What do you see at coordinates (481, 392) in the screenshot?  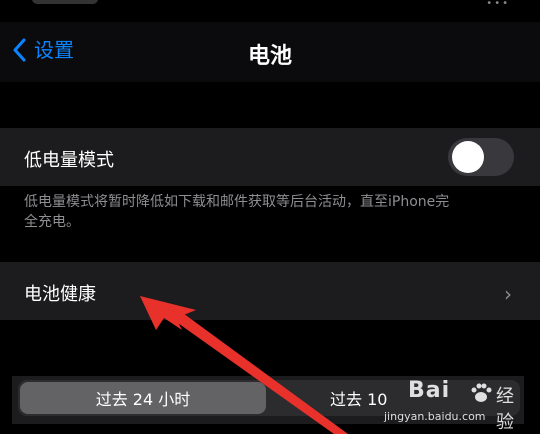 I see `paw-icon` at bounding box center [481, 392].